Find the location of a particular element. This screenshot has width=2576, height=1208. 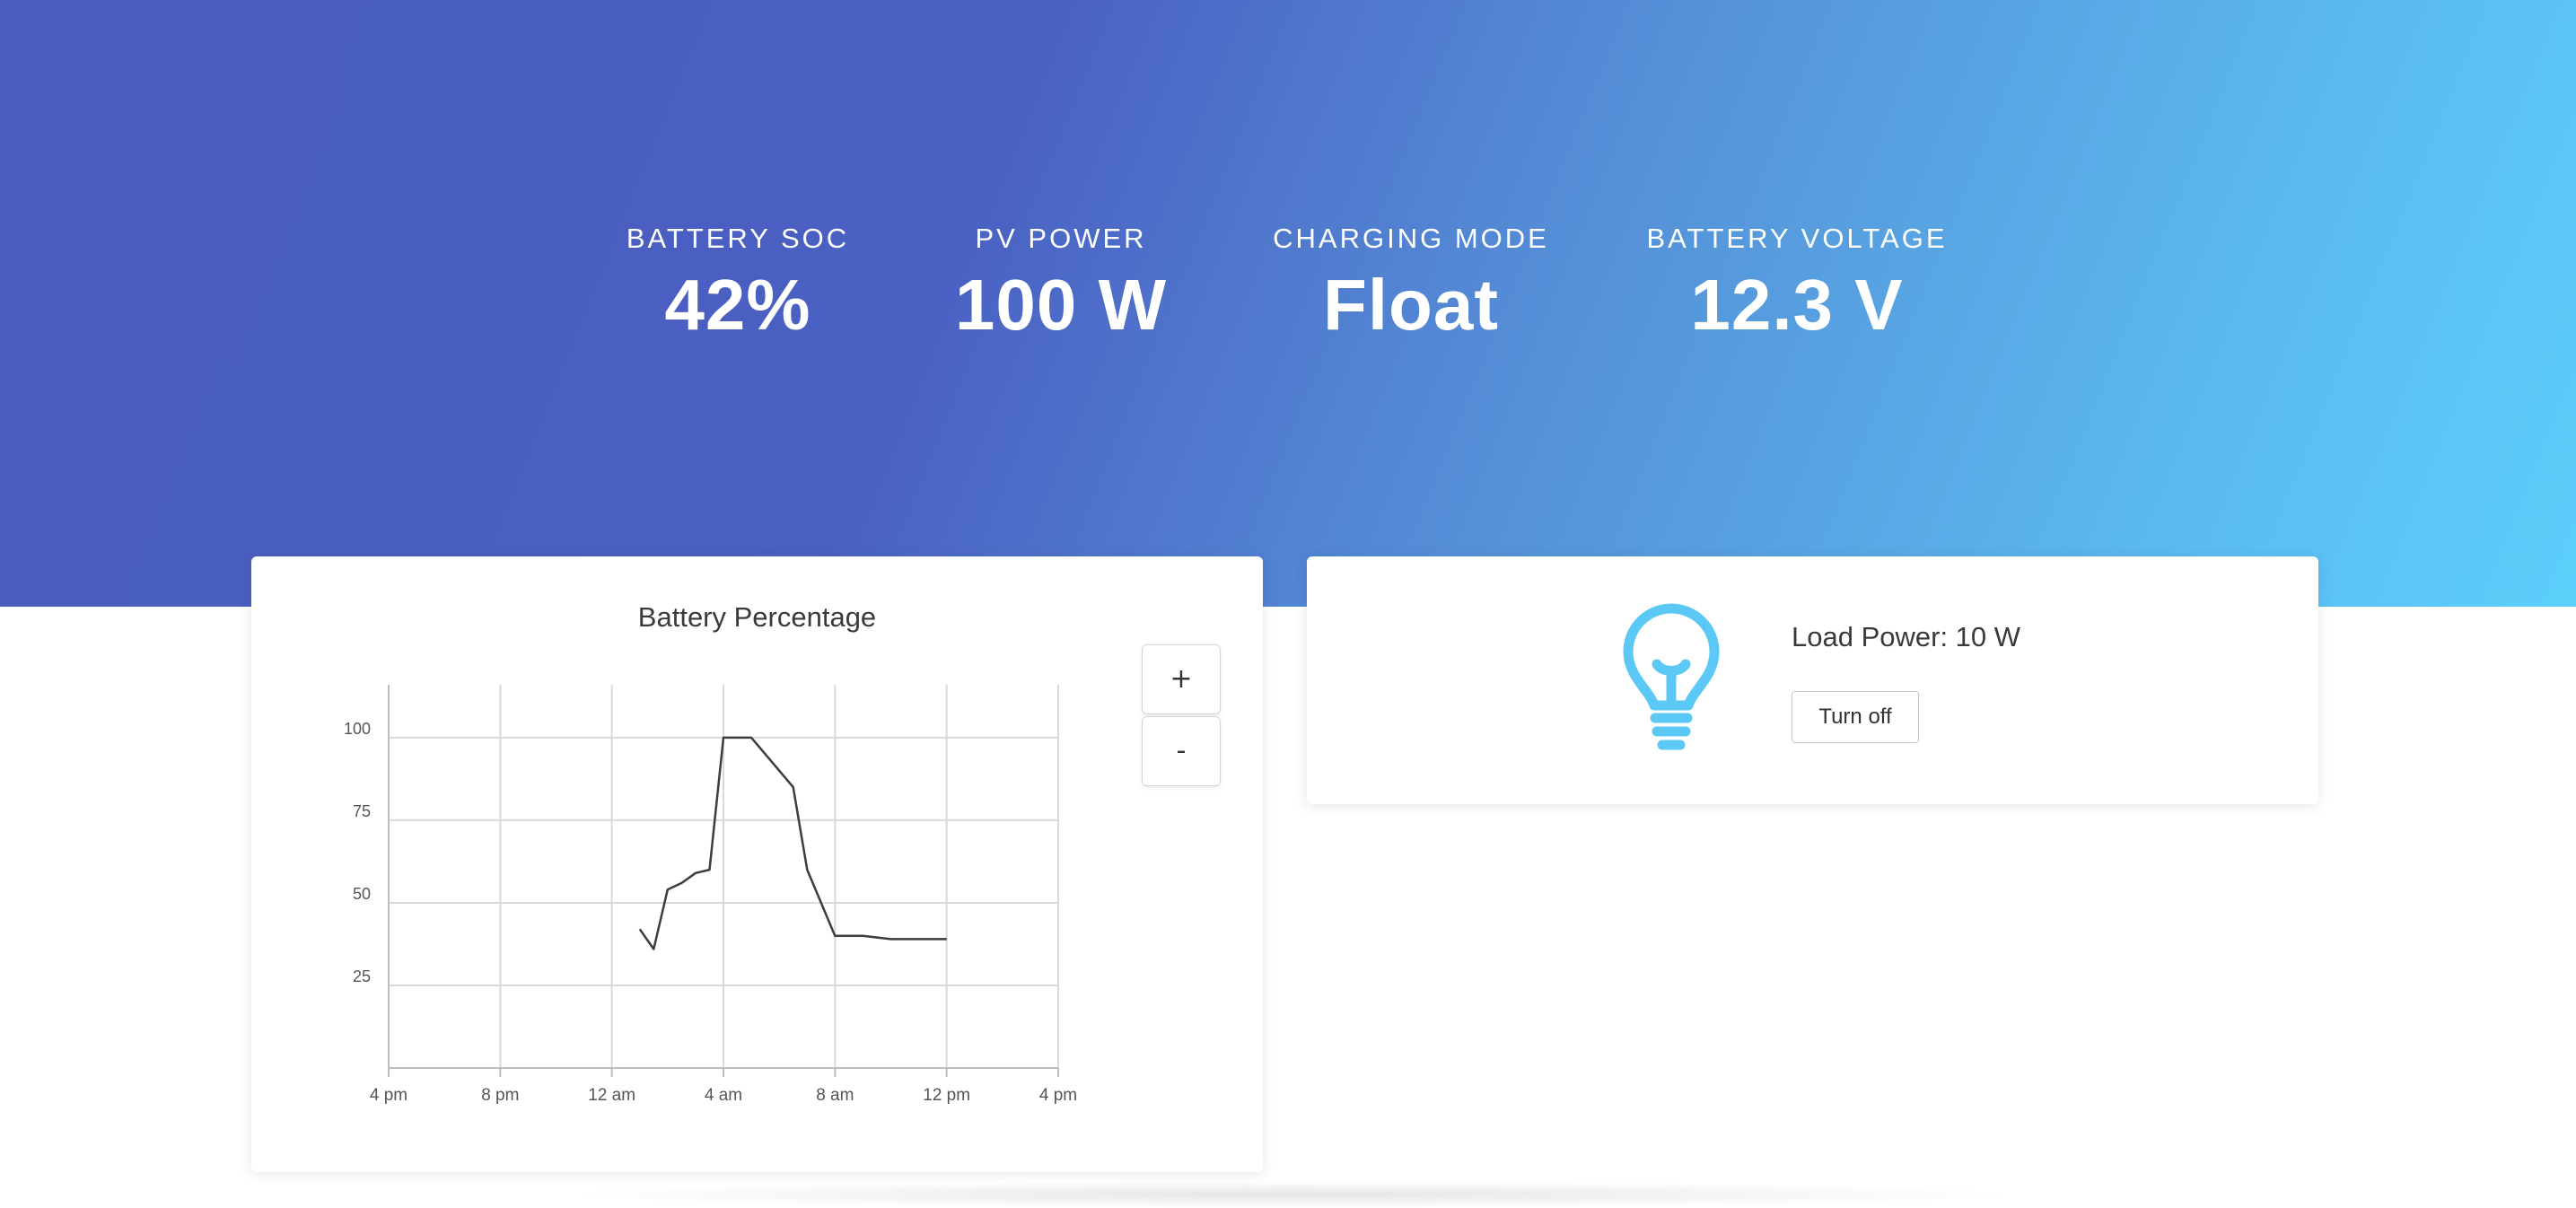

stat-value: 42% is located at coordinates (737, 305).